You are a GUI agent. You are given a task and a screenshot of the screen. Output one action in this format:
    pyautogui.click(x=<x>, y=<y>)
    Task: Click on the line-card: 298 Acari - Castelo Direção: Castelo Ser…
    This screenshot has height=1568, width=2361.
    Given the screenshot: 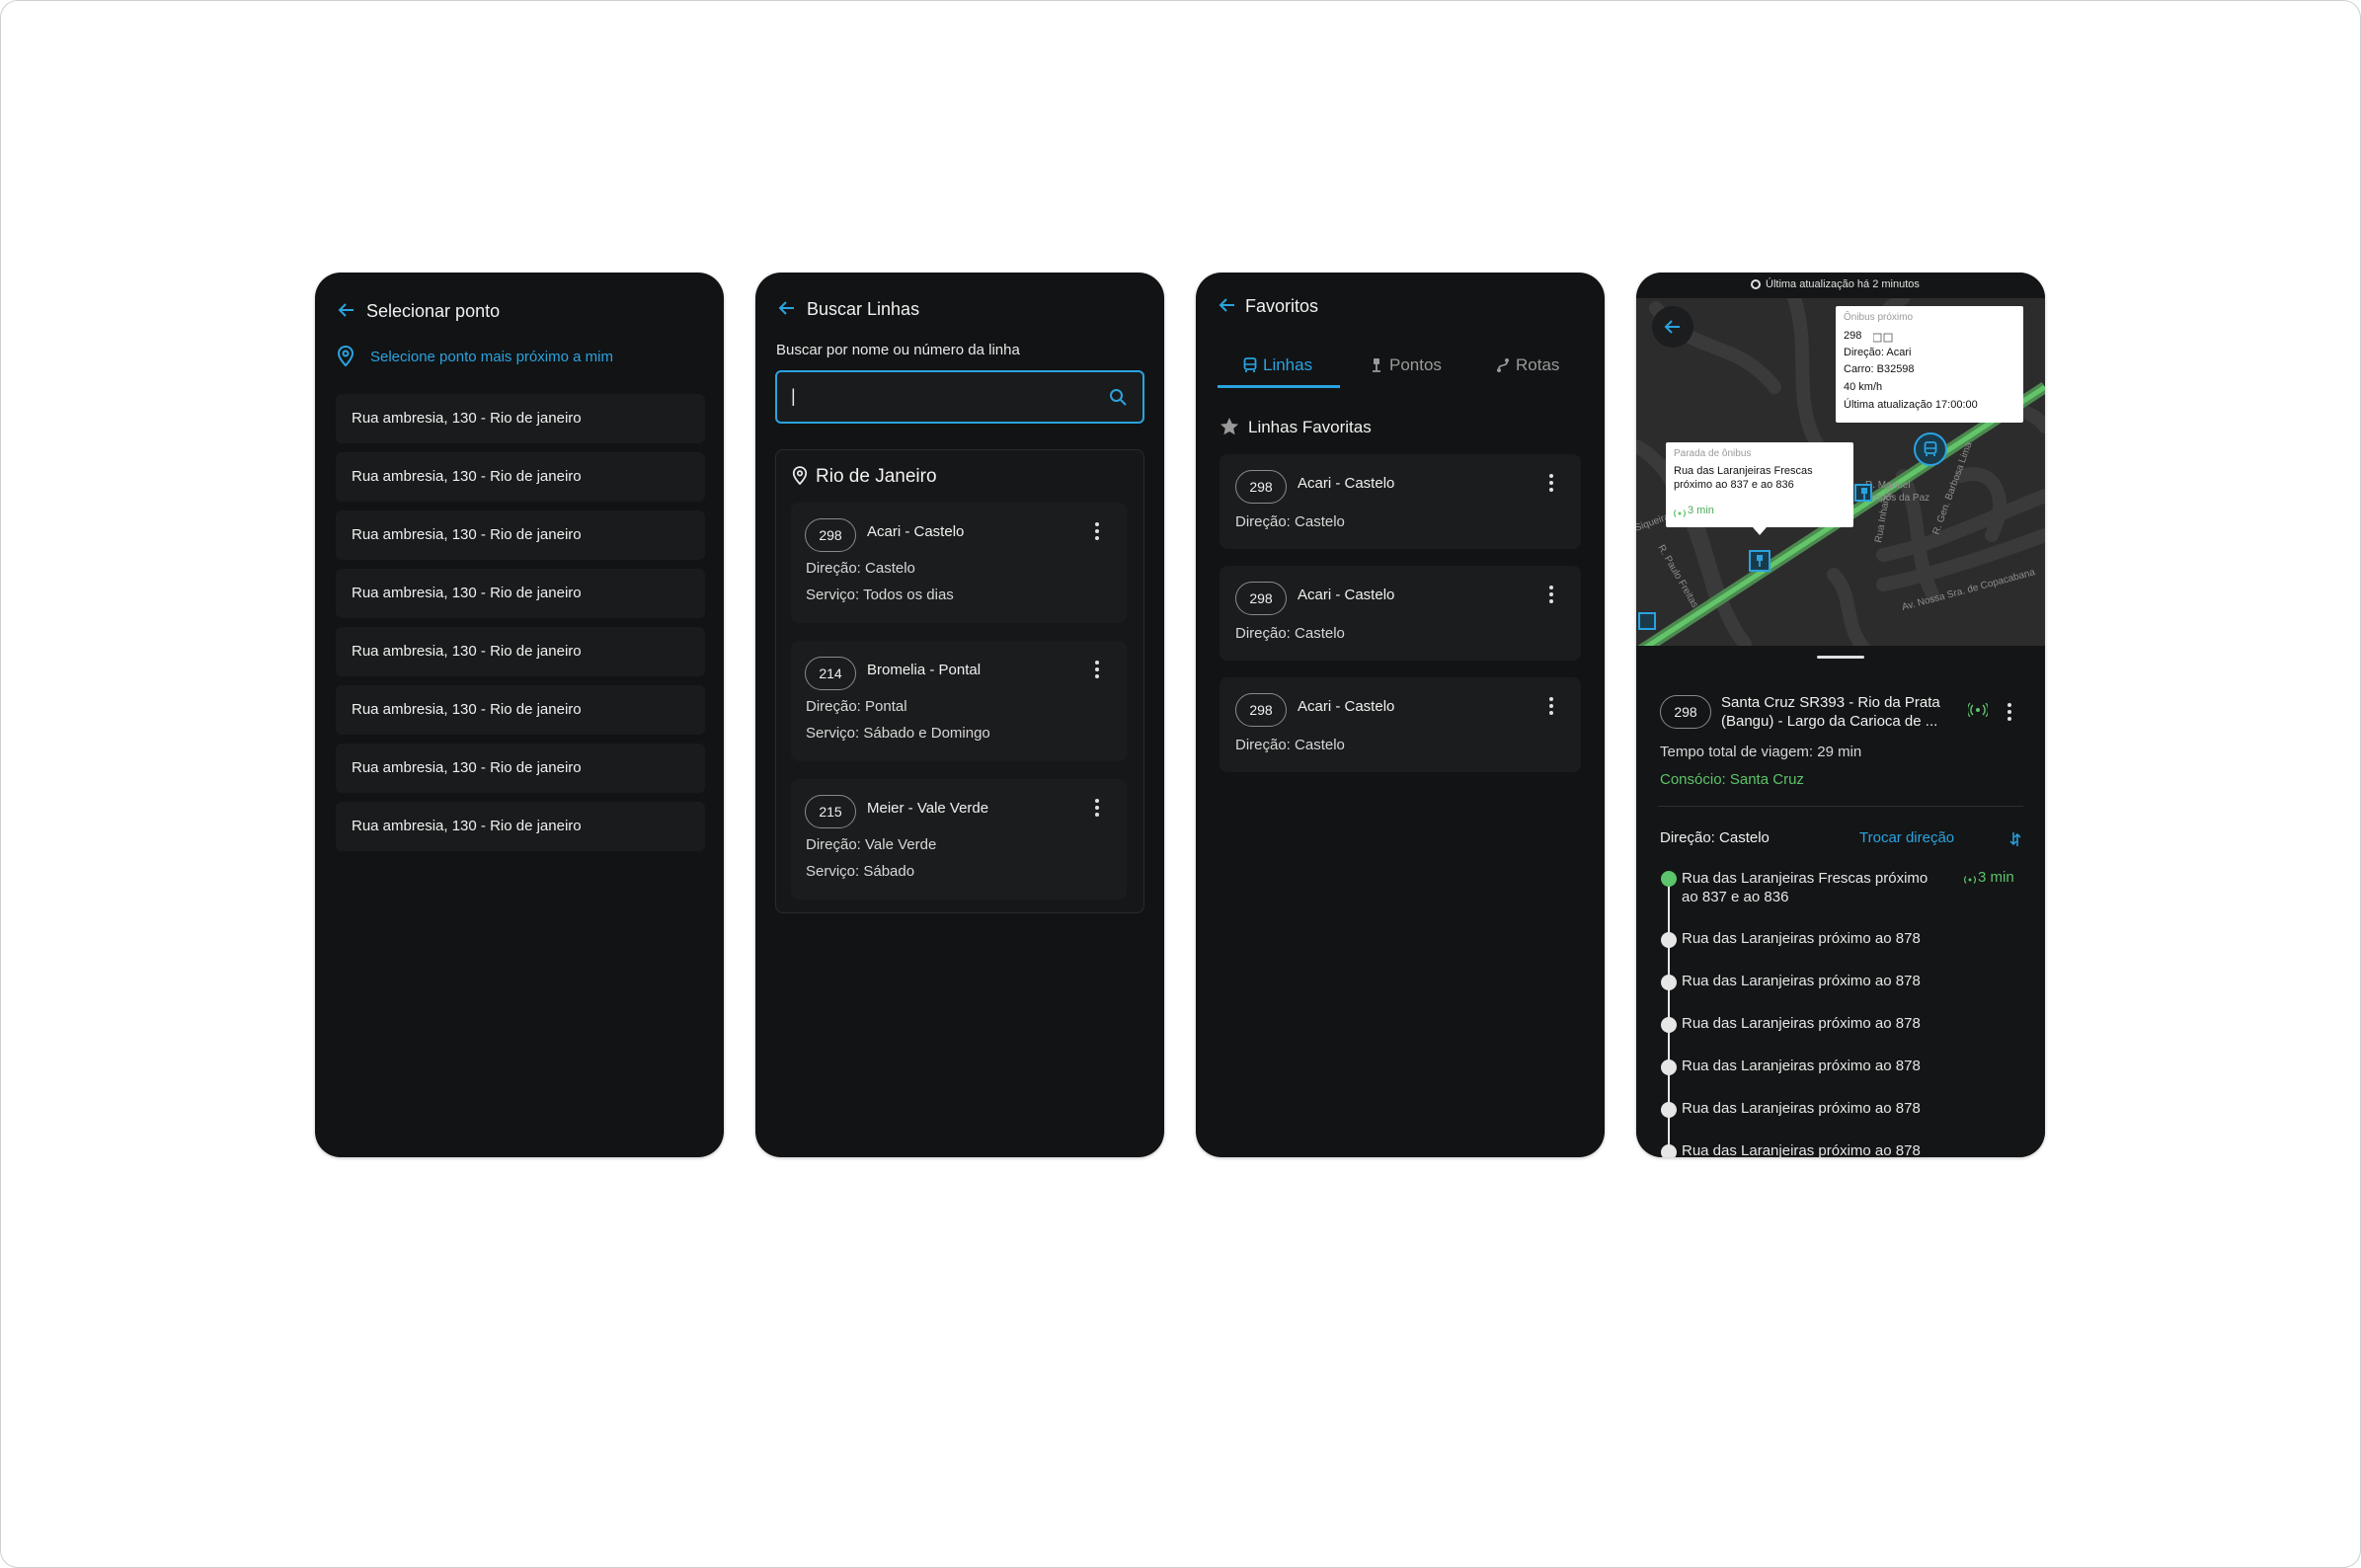 What is the action you would take?
    pyautogui.click(x=959, y=563)
    